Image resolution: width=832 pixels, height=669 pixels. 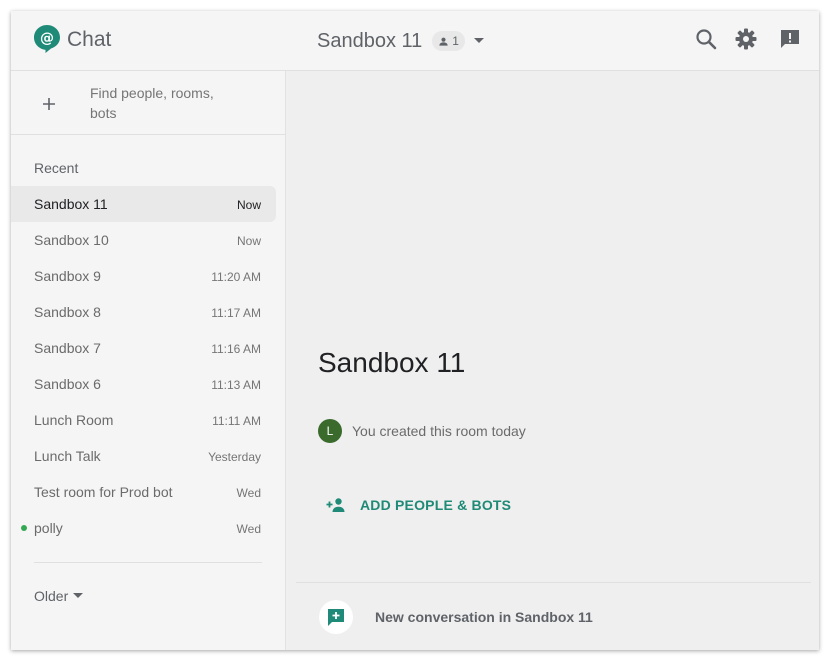 What do you see at coordinates (67, 348) in the screenshot?
I see `room-name: Sandbox 7` at bounding box center [67, 348].